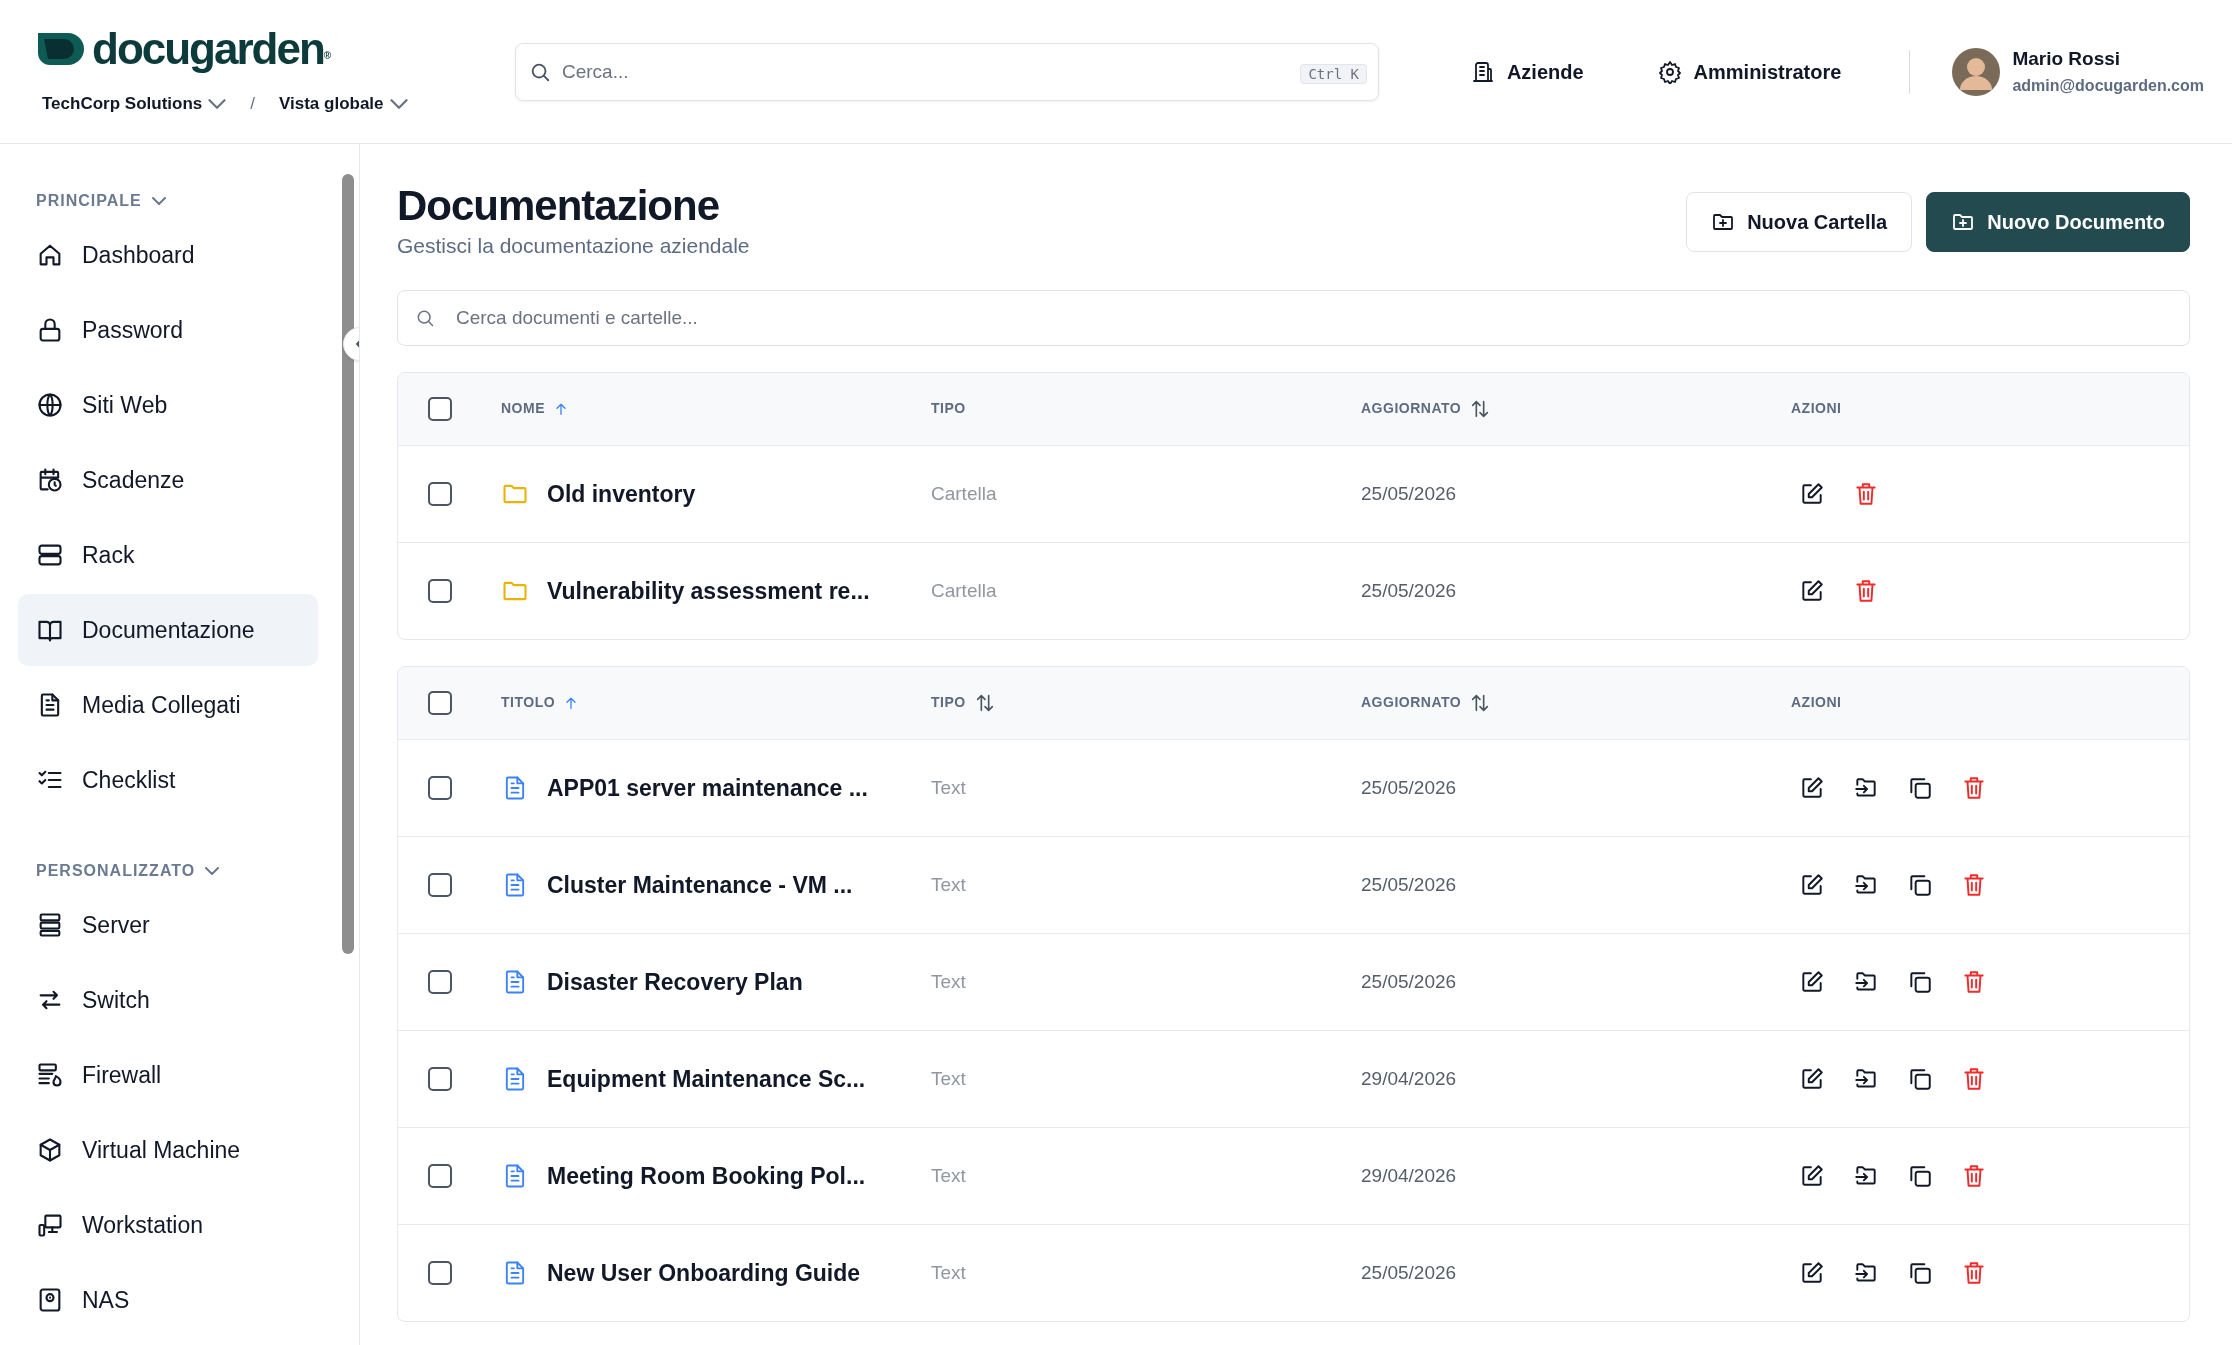 This screenshot has height=1345, width=2232. What do you see at coordinates (343, 103) in the screenshot?
I see `breadcrumb-dropdown: Vista globale` at bounding box center [343, 103].